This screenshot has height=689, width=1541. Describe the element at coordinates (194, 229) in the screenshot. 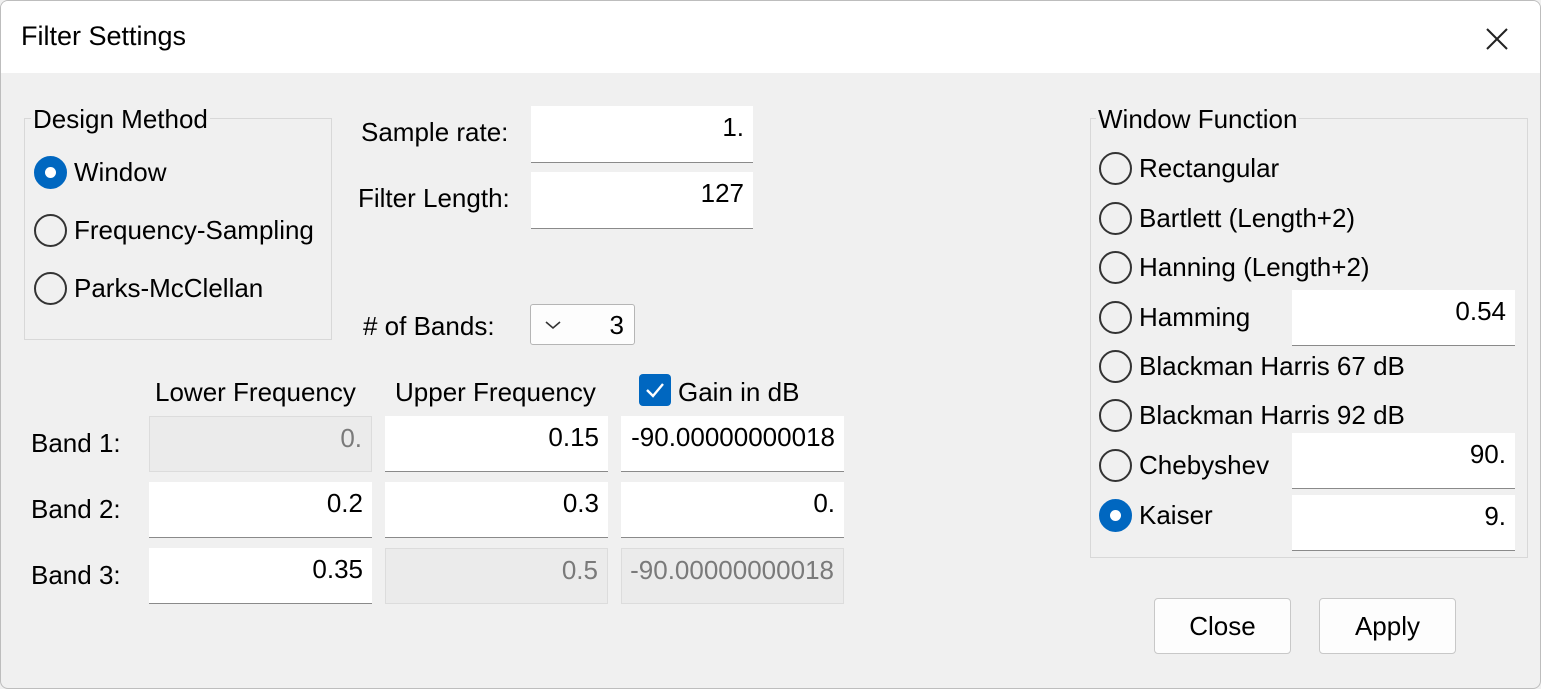

I see `radio-frequency-sampling-label: Frequency-Sampling` at that location.